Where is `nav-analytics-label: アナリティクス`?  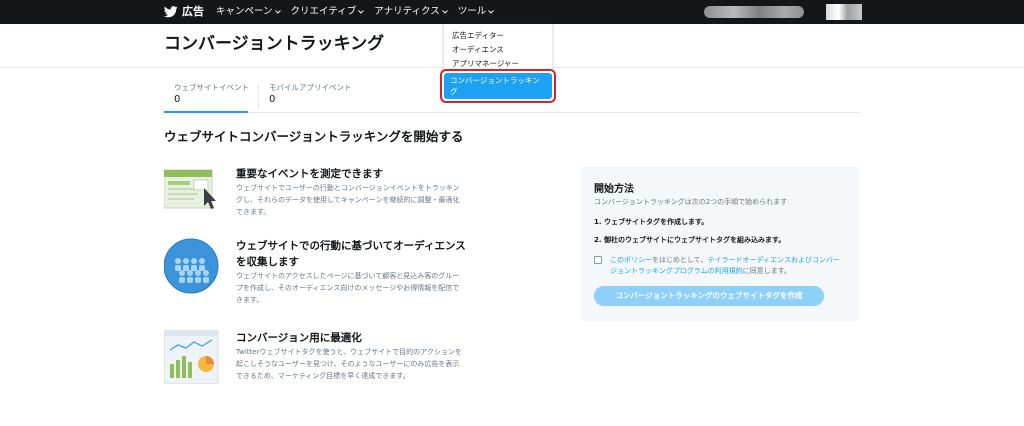 nav-analytics-label: アナリティクス is located at coordinates (407, 11).